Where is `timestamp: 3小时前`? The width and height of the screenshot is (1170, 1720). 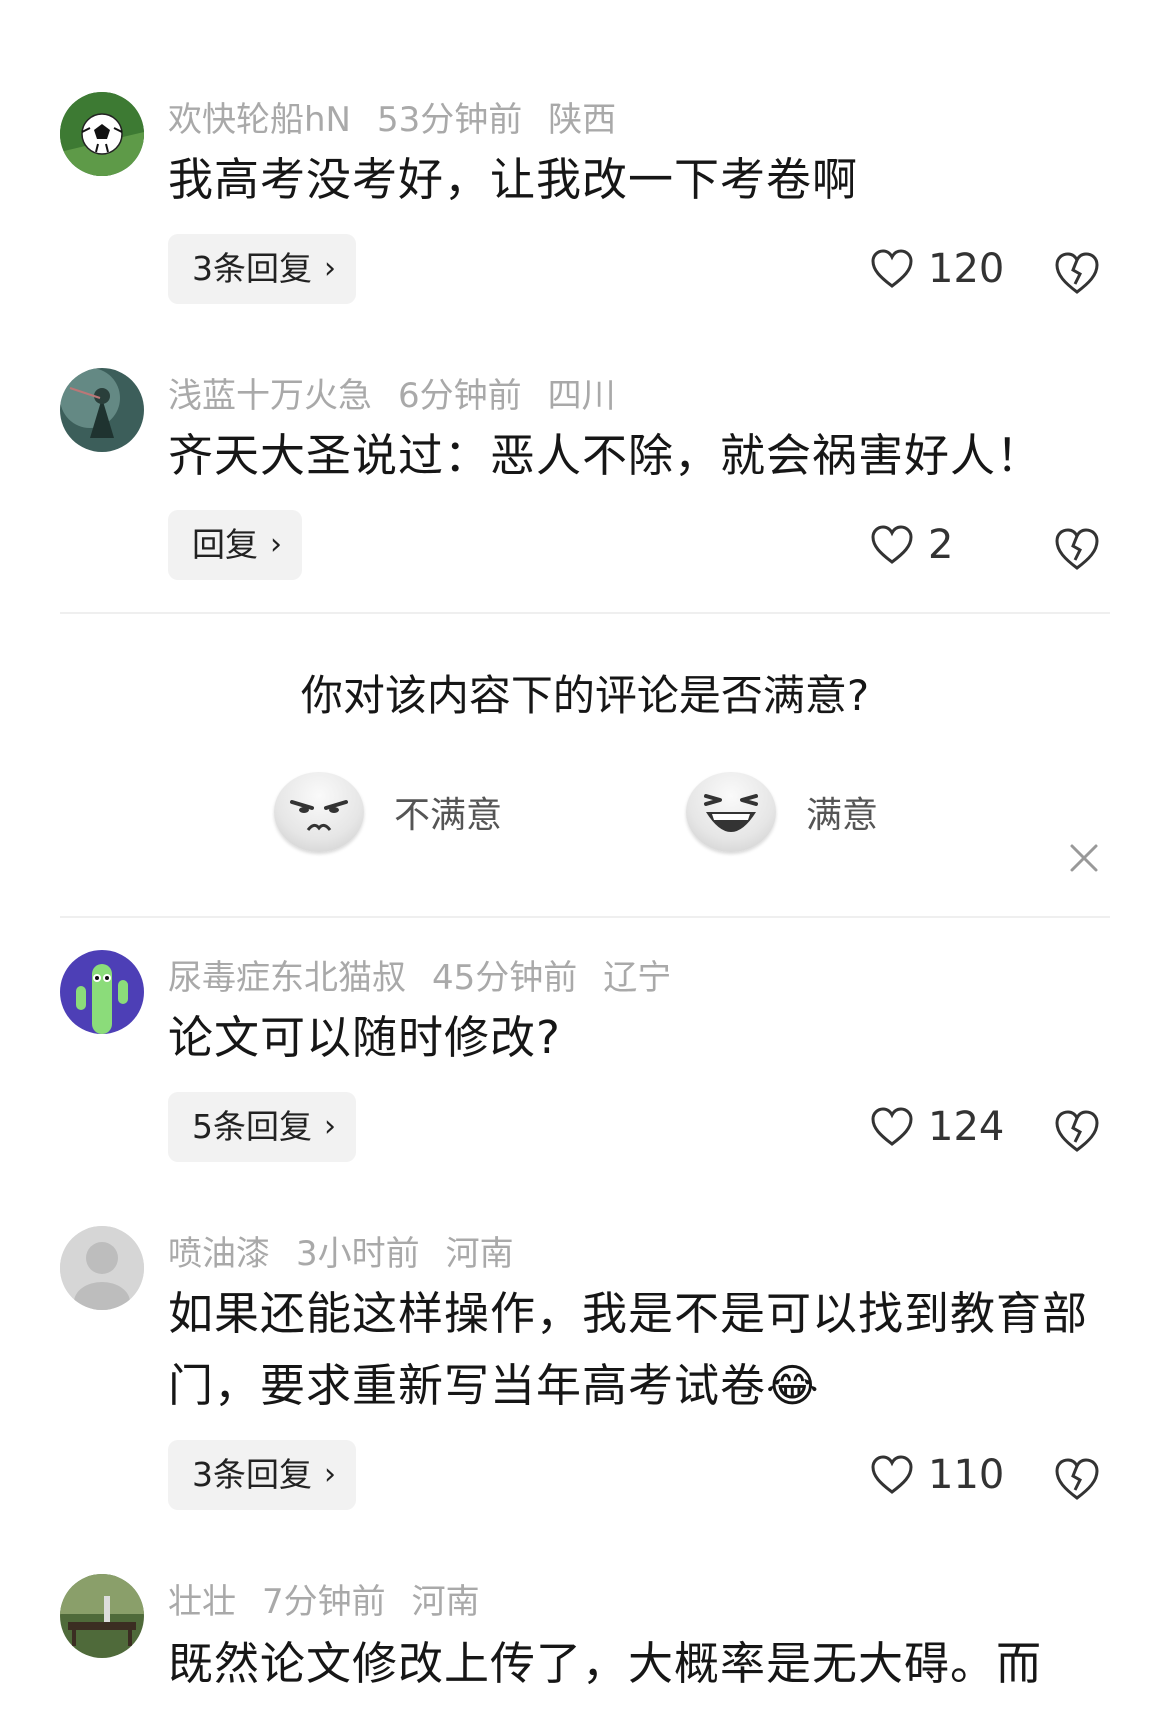 timestamp: 3小时前 is located at coordinates (358, 1254).